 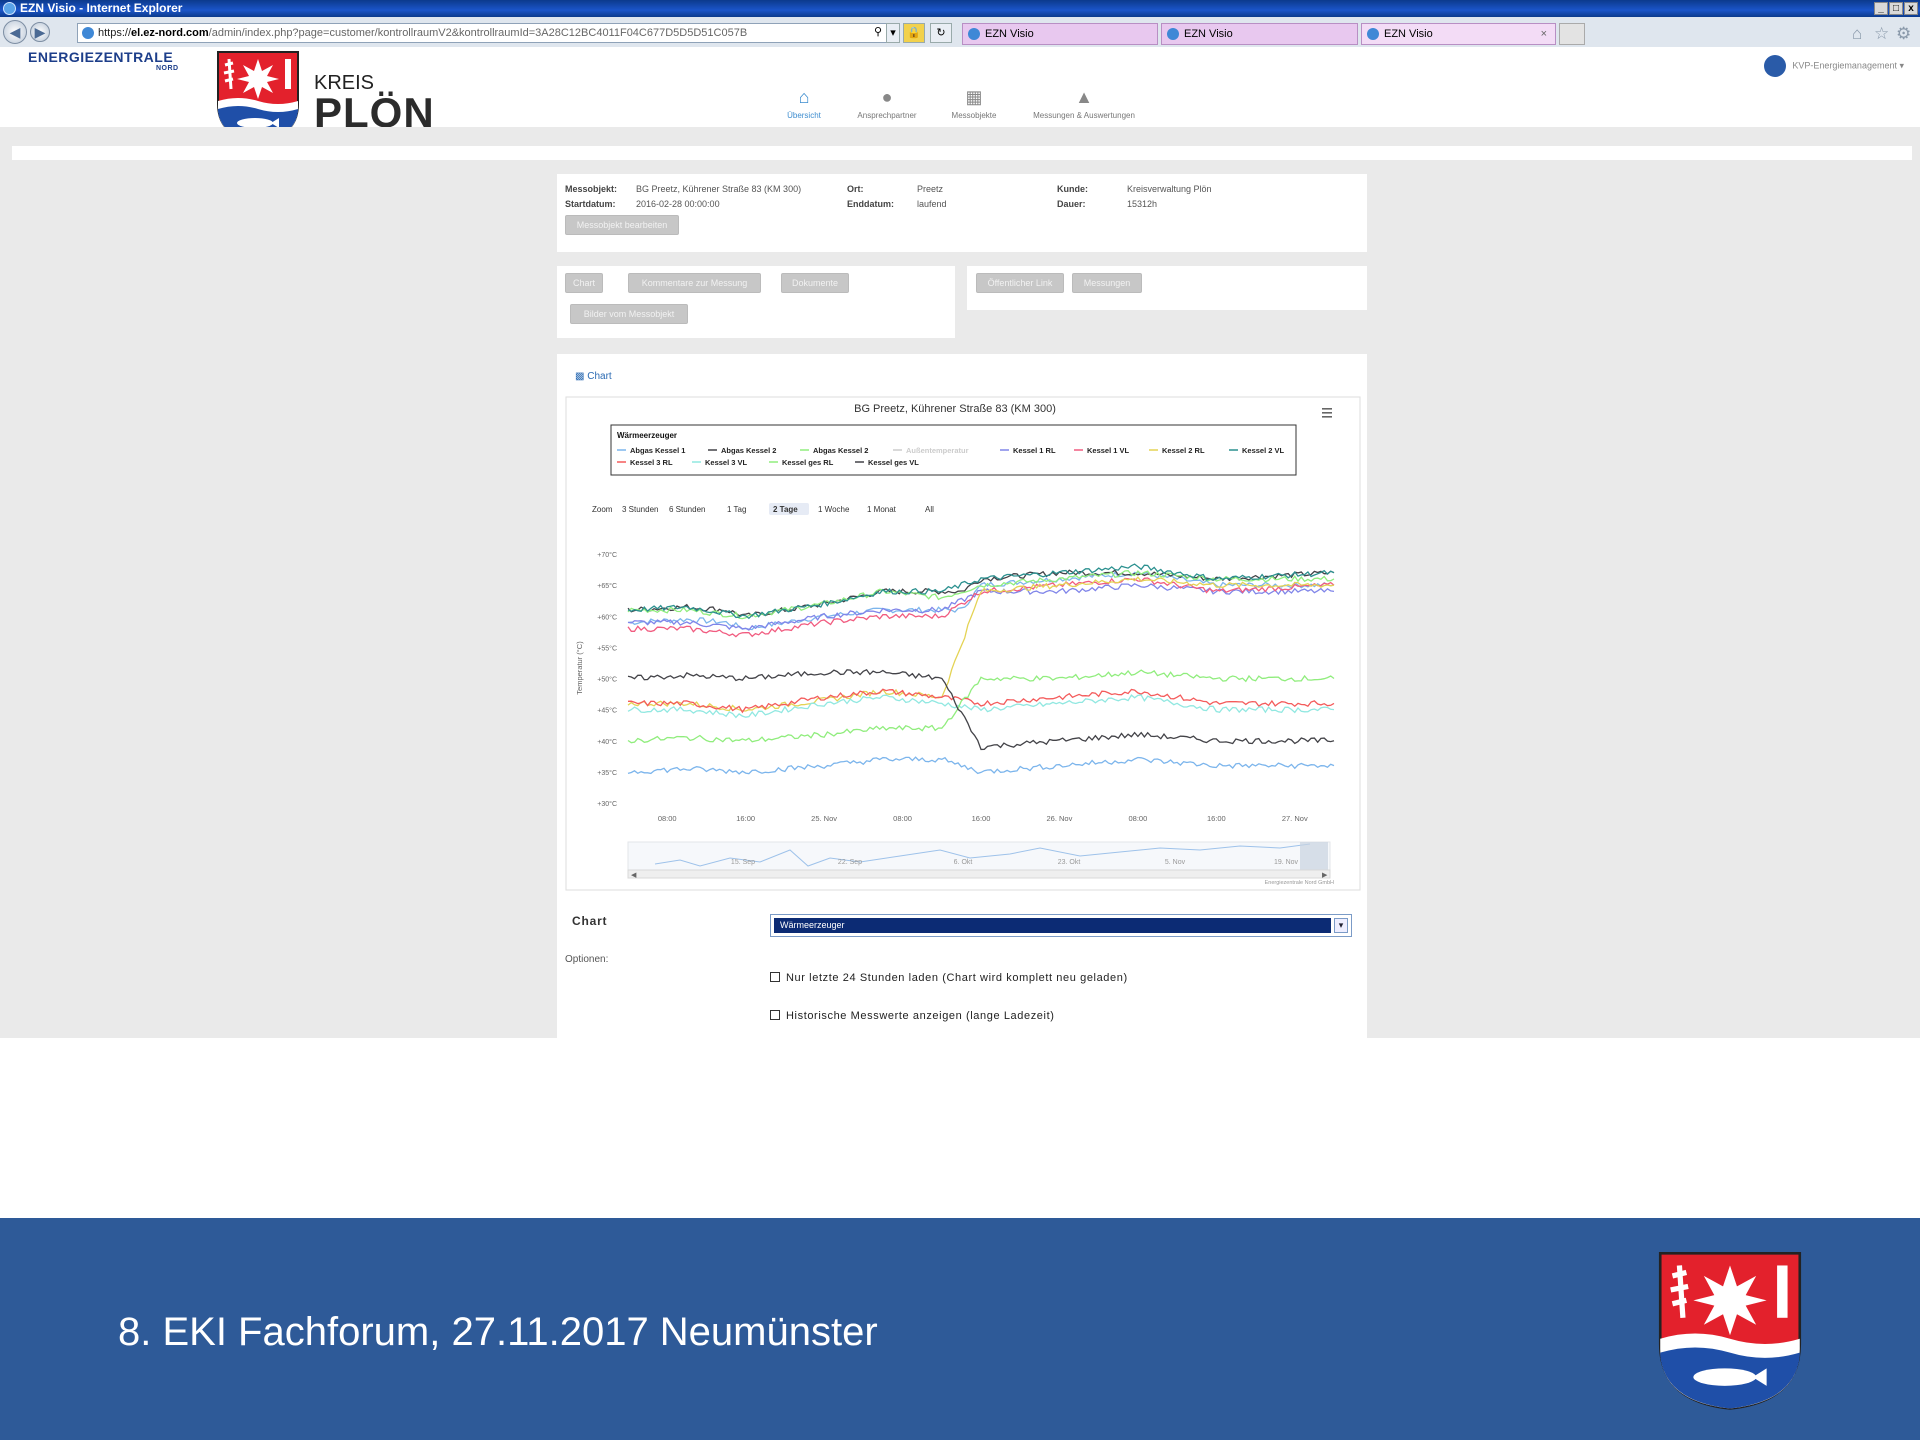 What do you see at coordinates (1730, 1330) in the screenshot?
I see `kreis-ploen-coat-of-arms-footer-icon` at bounding box center [1730, 1330].